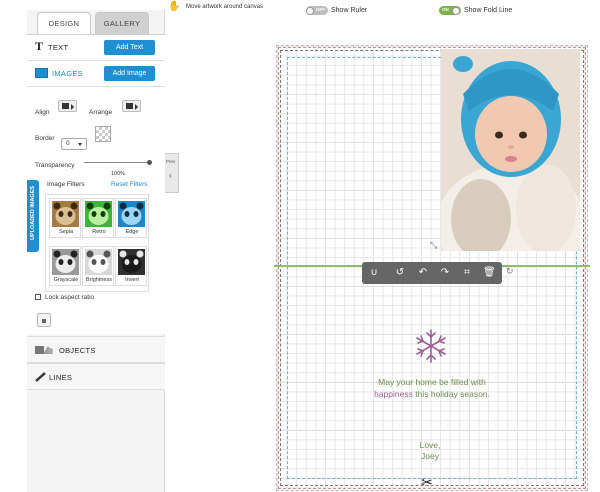  What do you see at coordinates (103, 134) in the screenshot?
I see `border-color-swatch` at bounding box center [103, 134].